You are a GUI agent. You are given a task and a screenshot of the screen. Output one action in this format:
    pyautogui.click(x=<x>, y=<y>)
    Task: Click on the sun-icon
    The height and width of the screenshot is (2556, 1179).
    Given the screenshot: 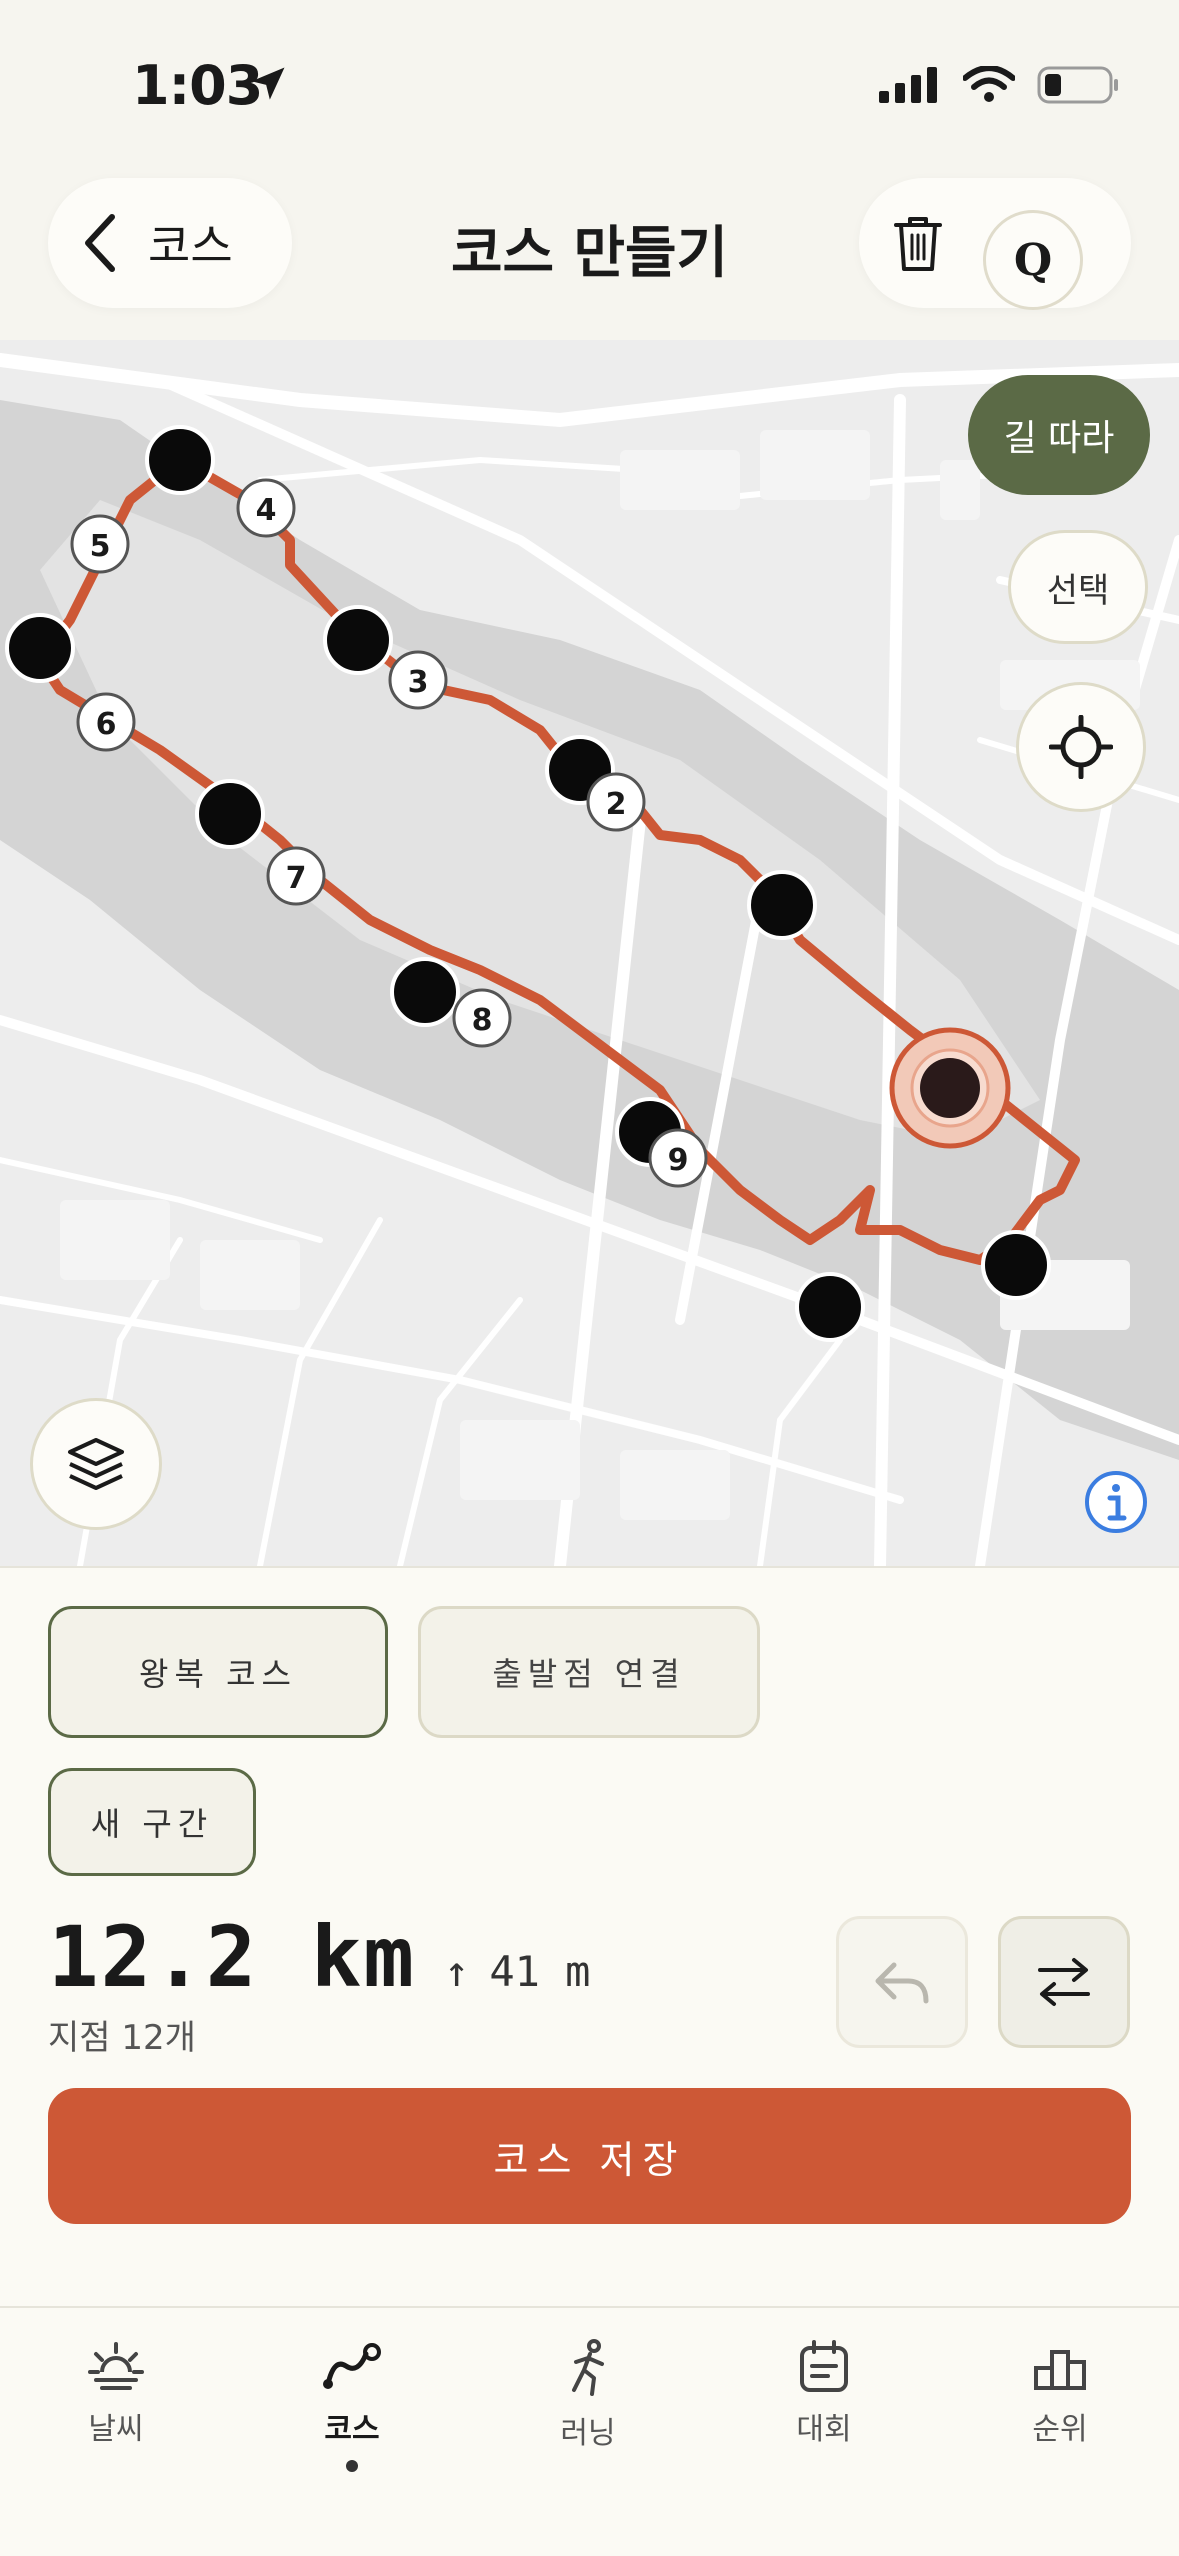 What is the action you would take?
    pyautogui.click(x=116, y=2366)
    